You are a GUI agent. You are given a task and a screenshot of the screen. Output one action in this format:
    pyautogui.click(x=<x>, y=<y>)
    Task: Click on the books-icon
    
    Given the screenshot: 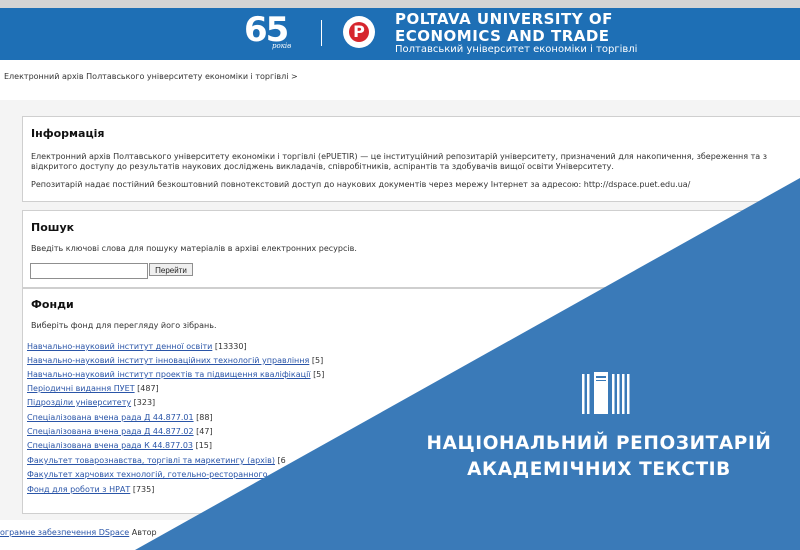 What is the action you would take?
    pyautogui.click(x=606, y=393)
    